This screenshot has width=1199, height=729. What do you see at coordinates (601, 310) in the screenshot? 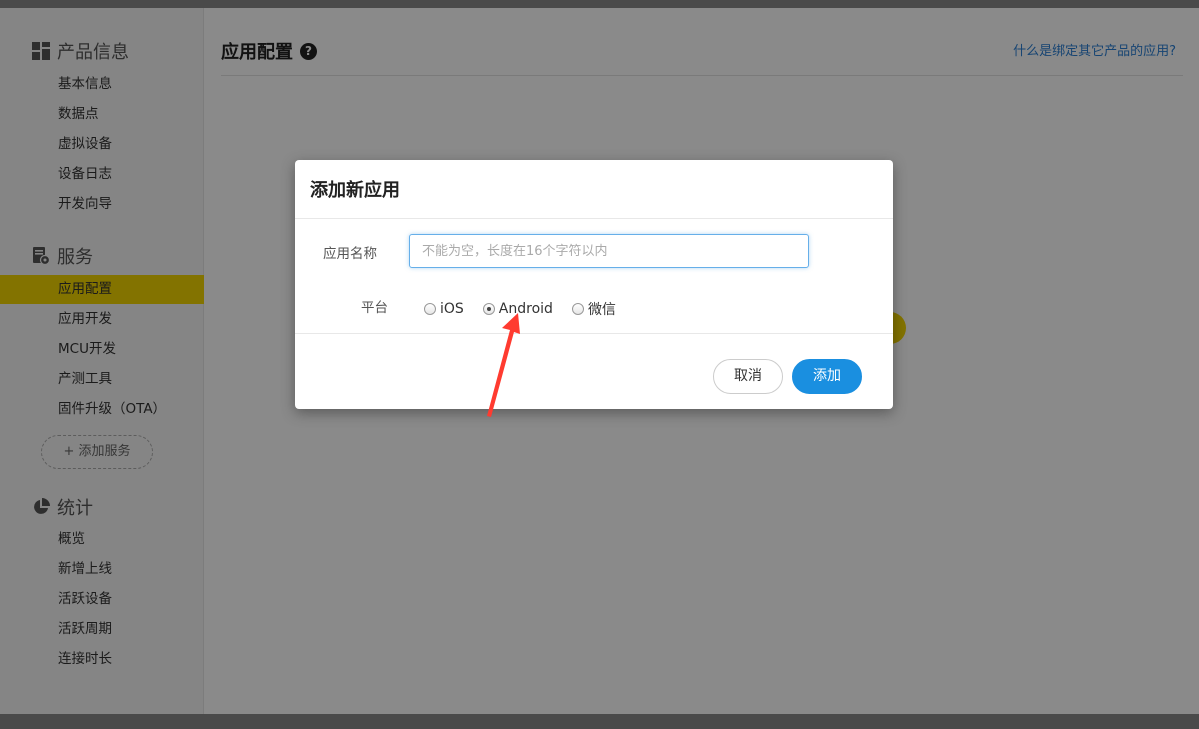
I see `radio-label: 微信` at bounding box center [601, 310].